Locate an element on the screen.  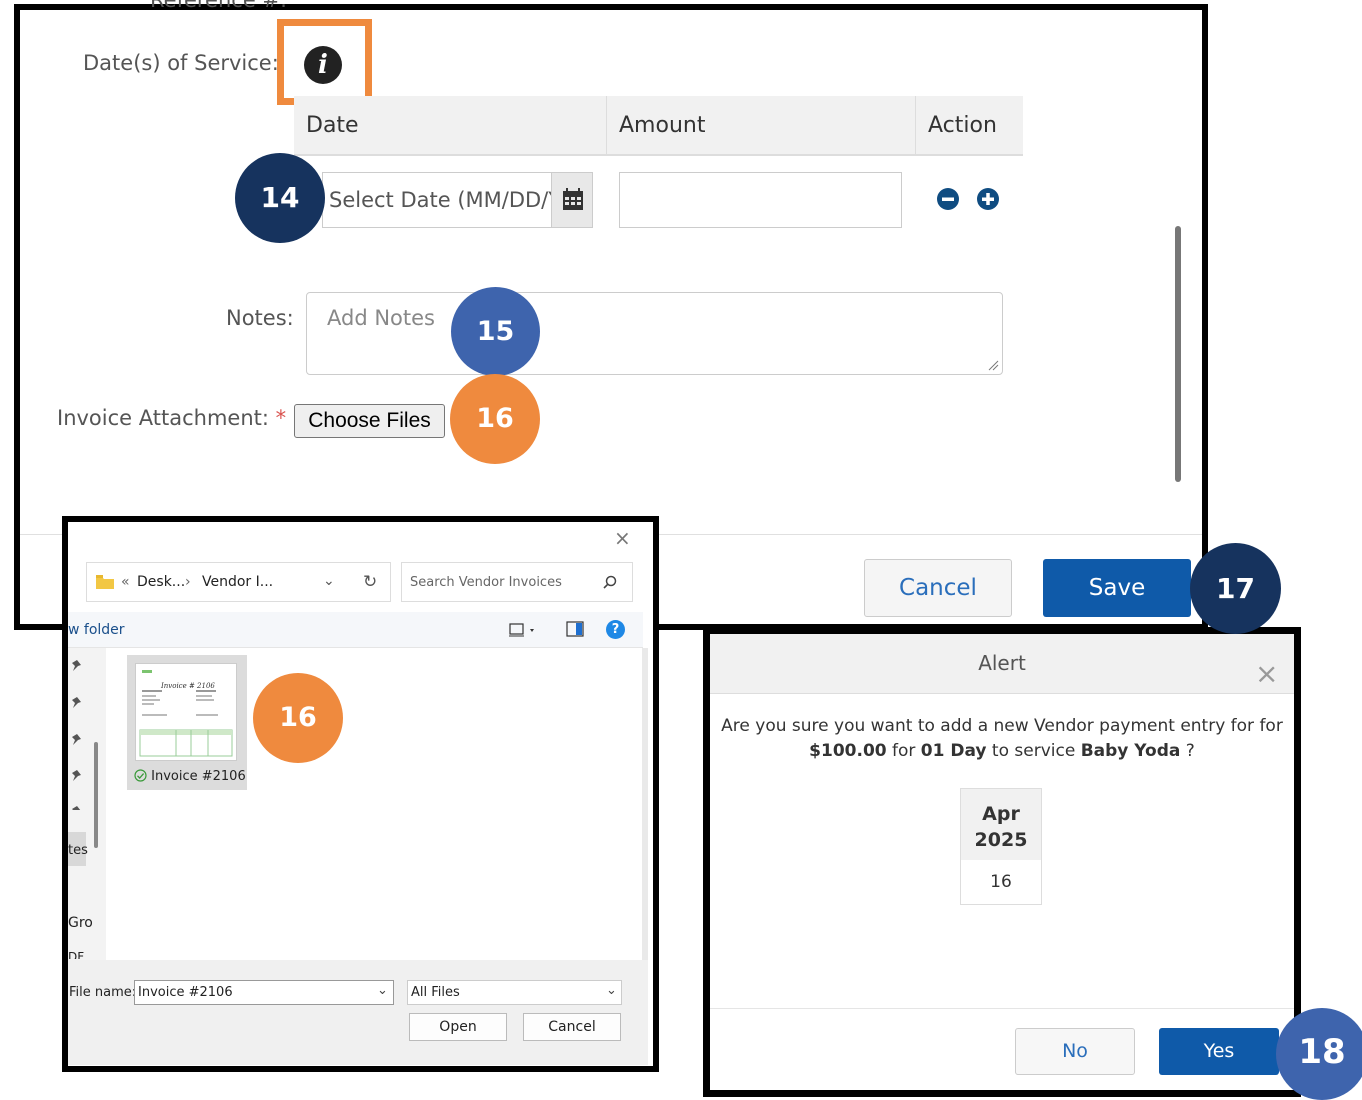
dialog-close-icon: × is located at coordinates (622, 538).